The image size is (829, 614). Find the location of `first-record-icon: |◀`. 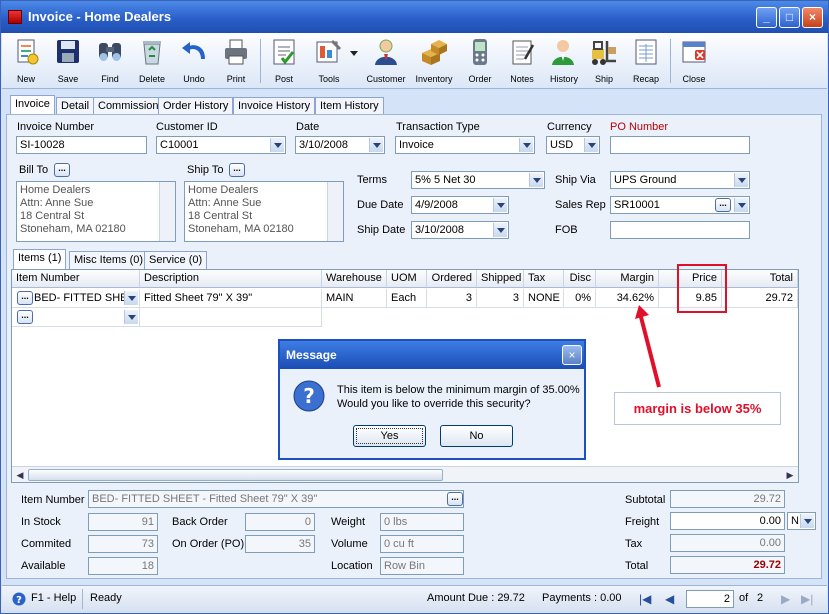

first-record-icon: |◀ is located at coordinates (645, 599).